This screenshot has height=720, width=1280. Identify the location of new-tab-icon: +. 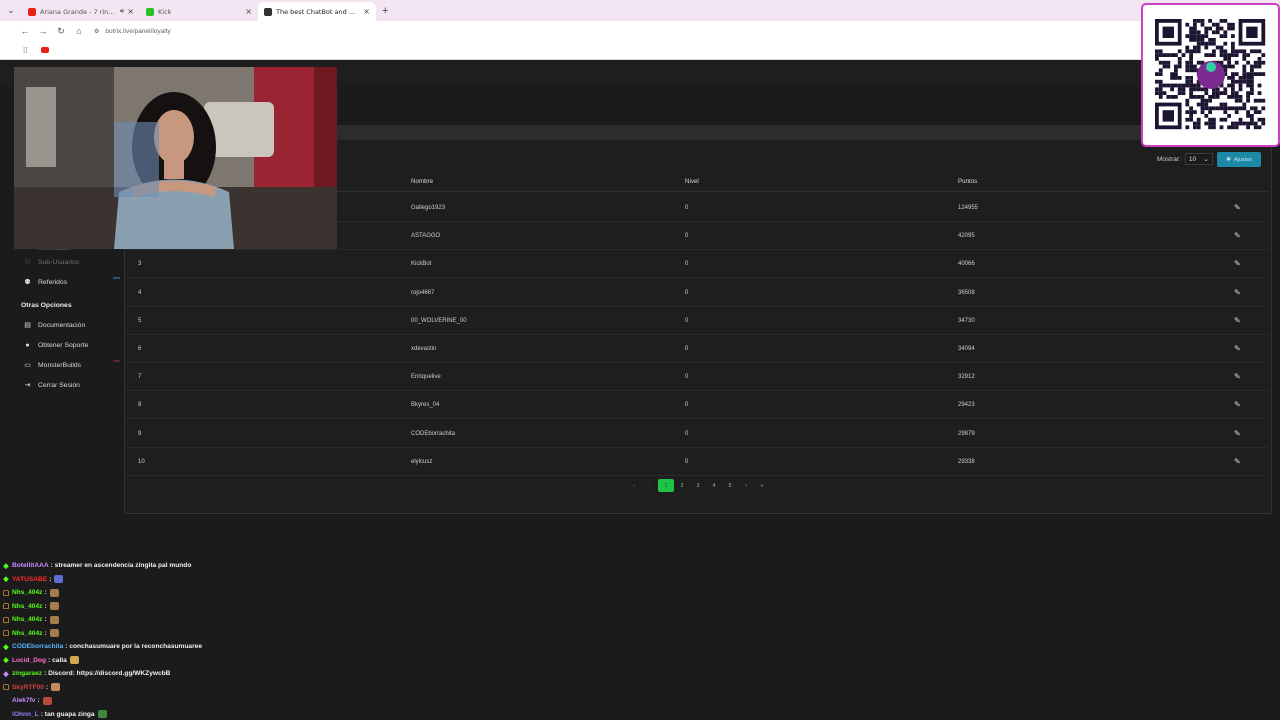
(385, 11).